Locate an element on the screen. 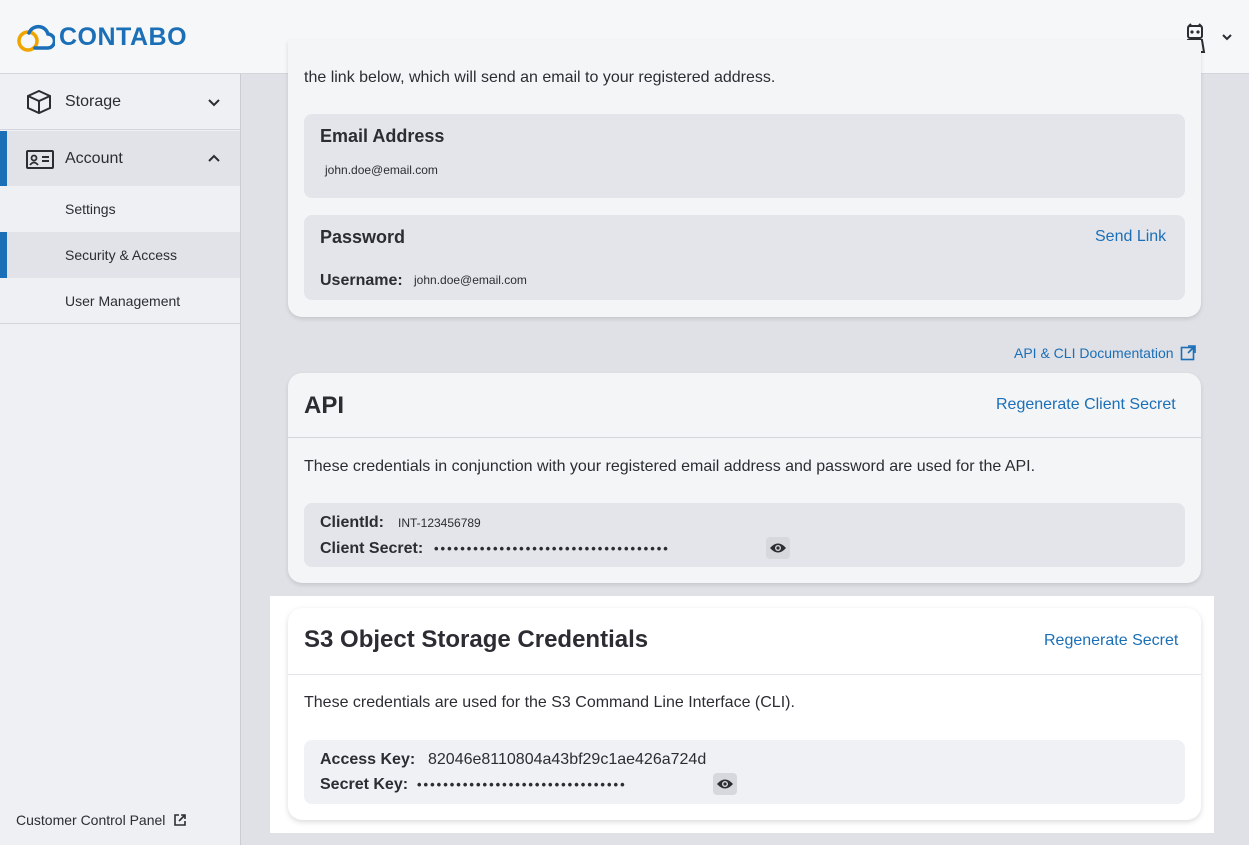 Image resolution: width=1249 pixels, height=845 pixels. client-secret-label: Client Secret: is located at coordinates (372, 548).